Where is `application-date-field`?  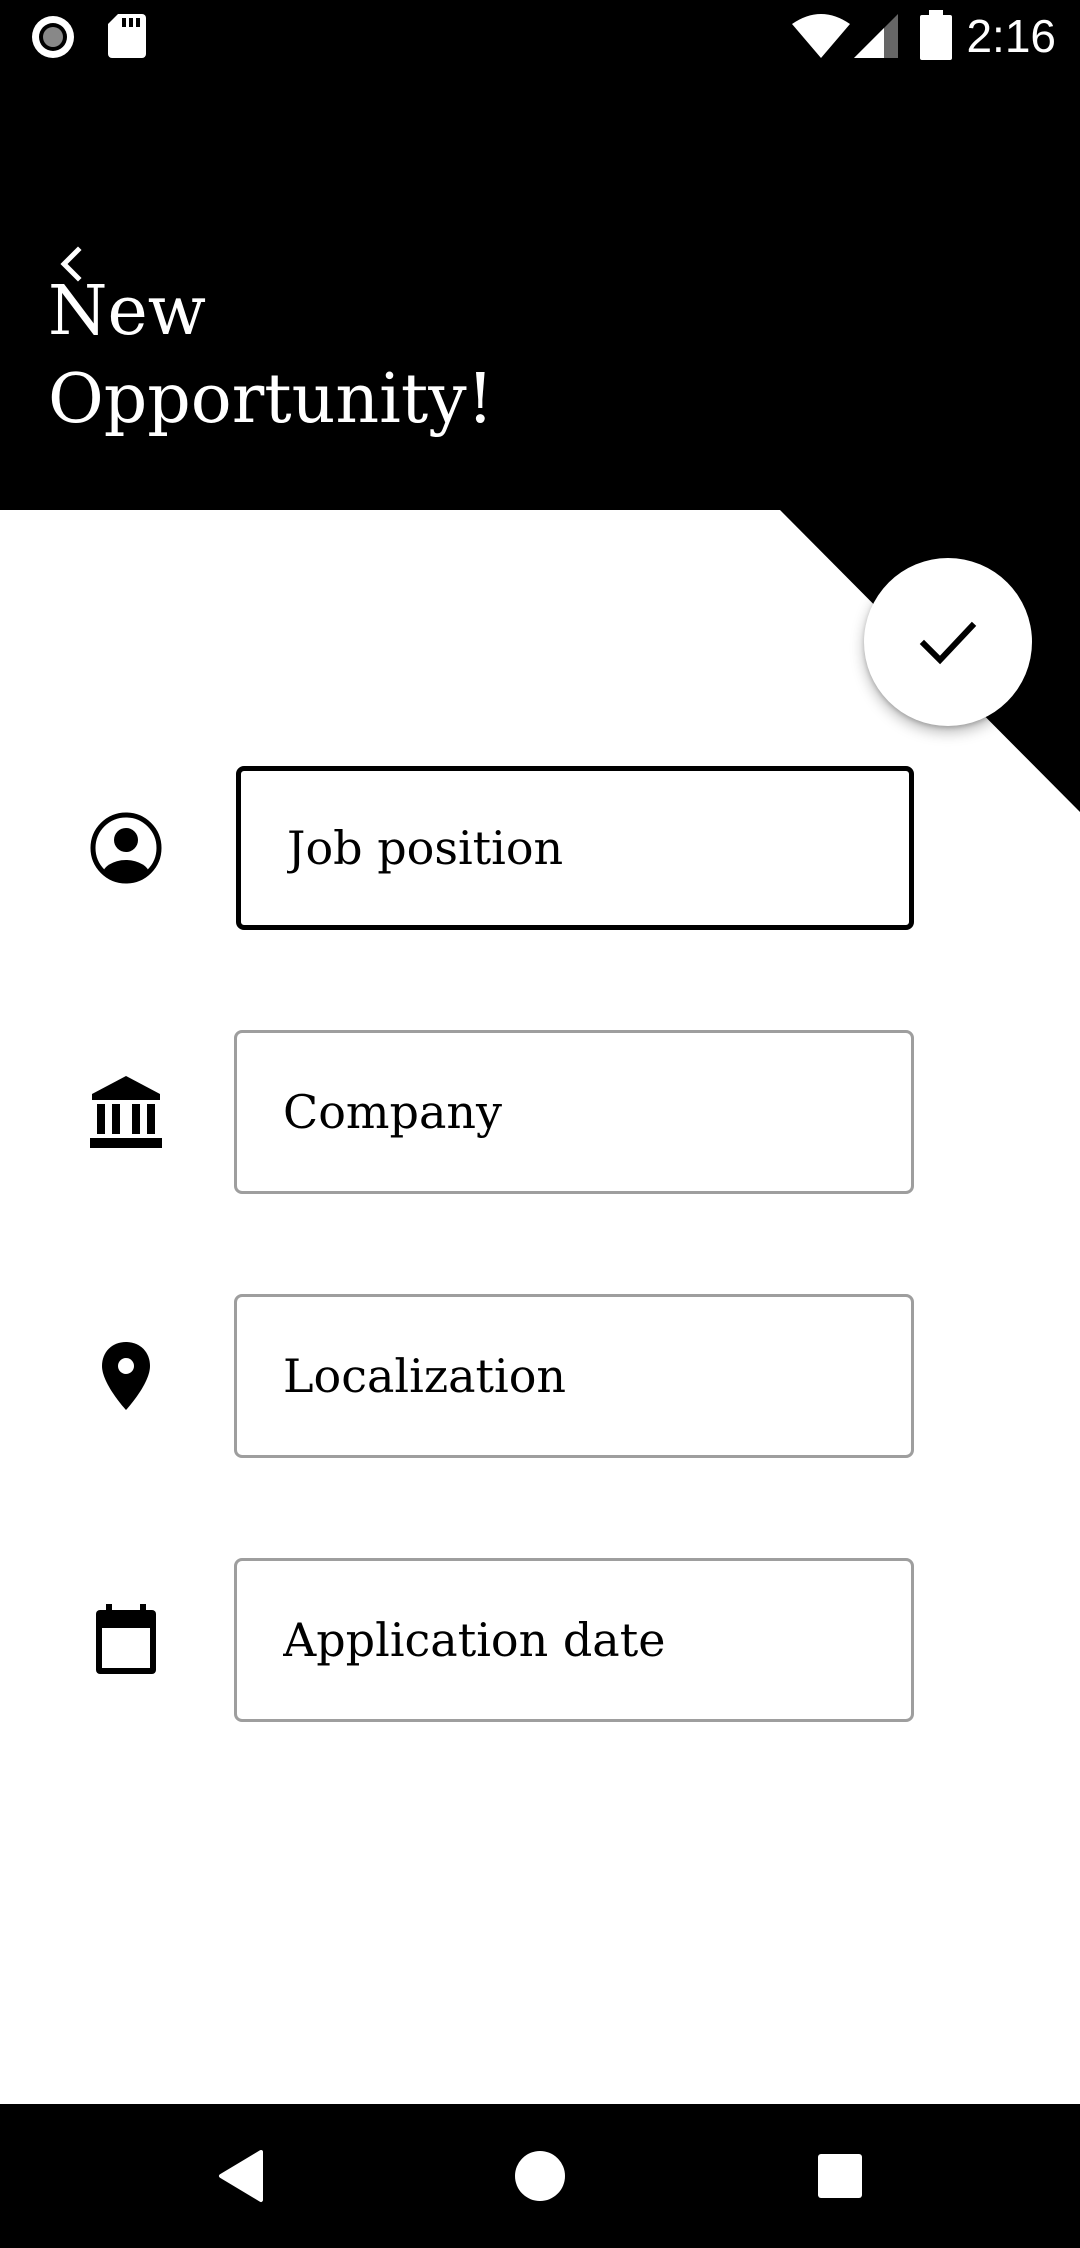 application-date-field is located at coordinates (574, 1640).